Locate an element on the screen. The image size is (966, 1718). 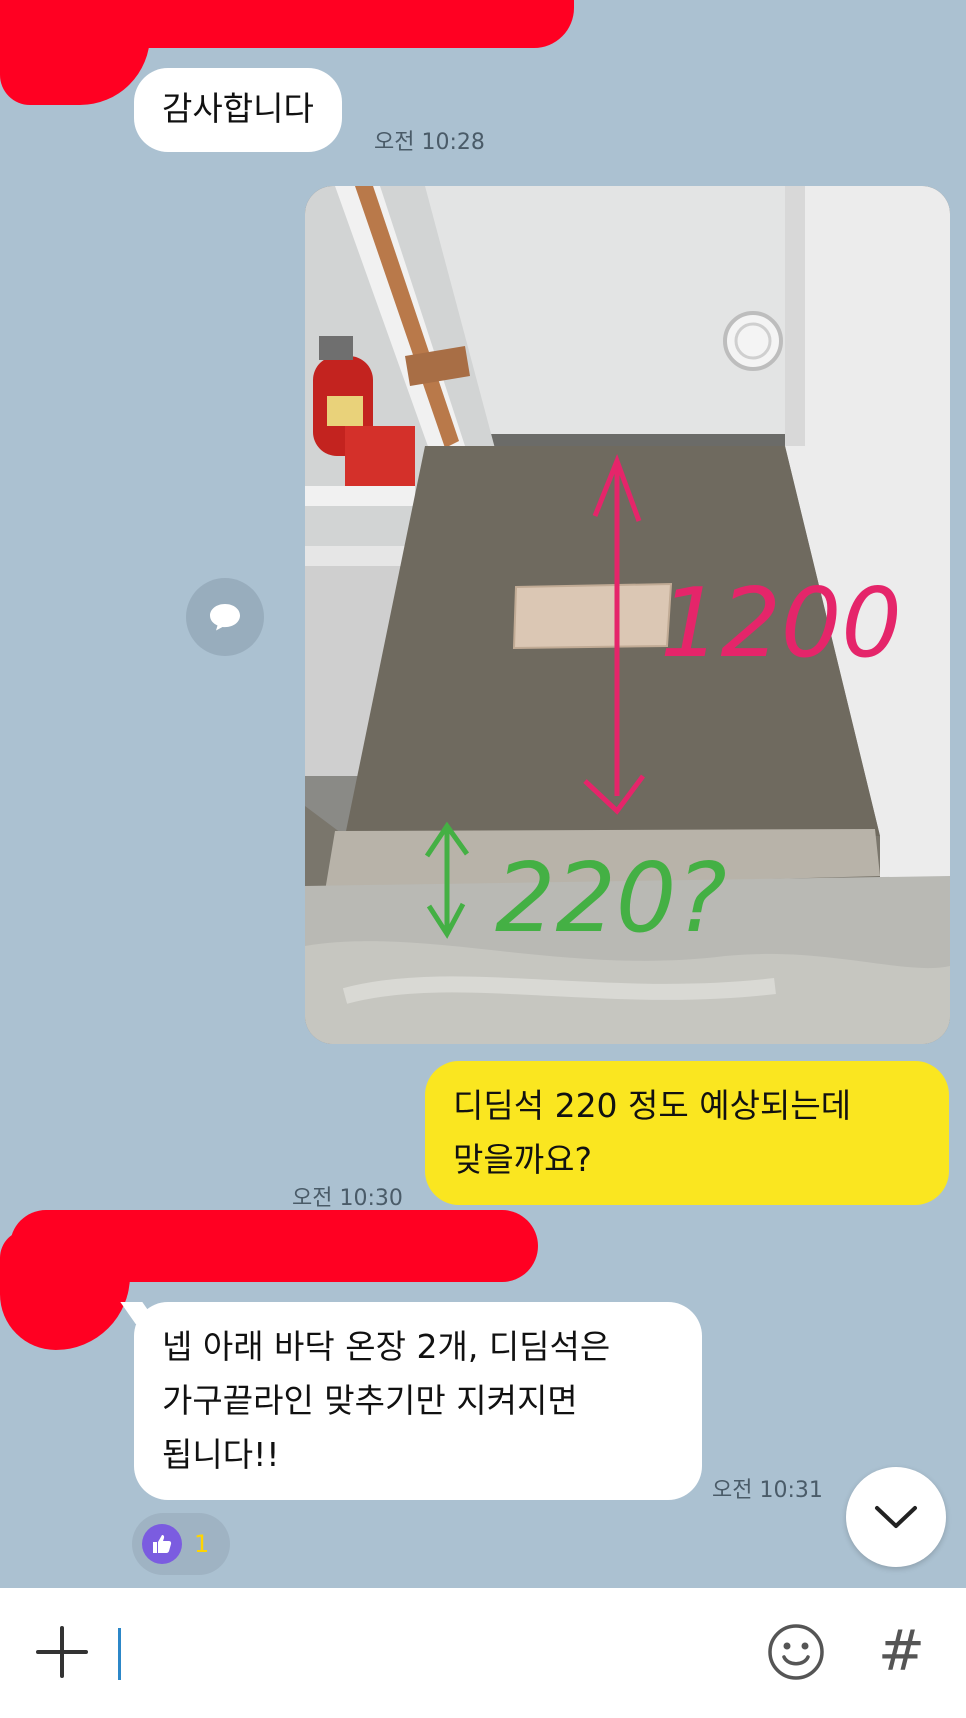
reaction-chip: 1 is located at coordinates (181, 1544).